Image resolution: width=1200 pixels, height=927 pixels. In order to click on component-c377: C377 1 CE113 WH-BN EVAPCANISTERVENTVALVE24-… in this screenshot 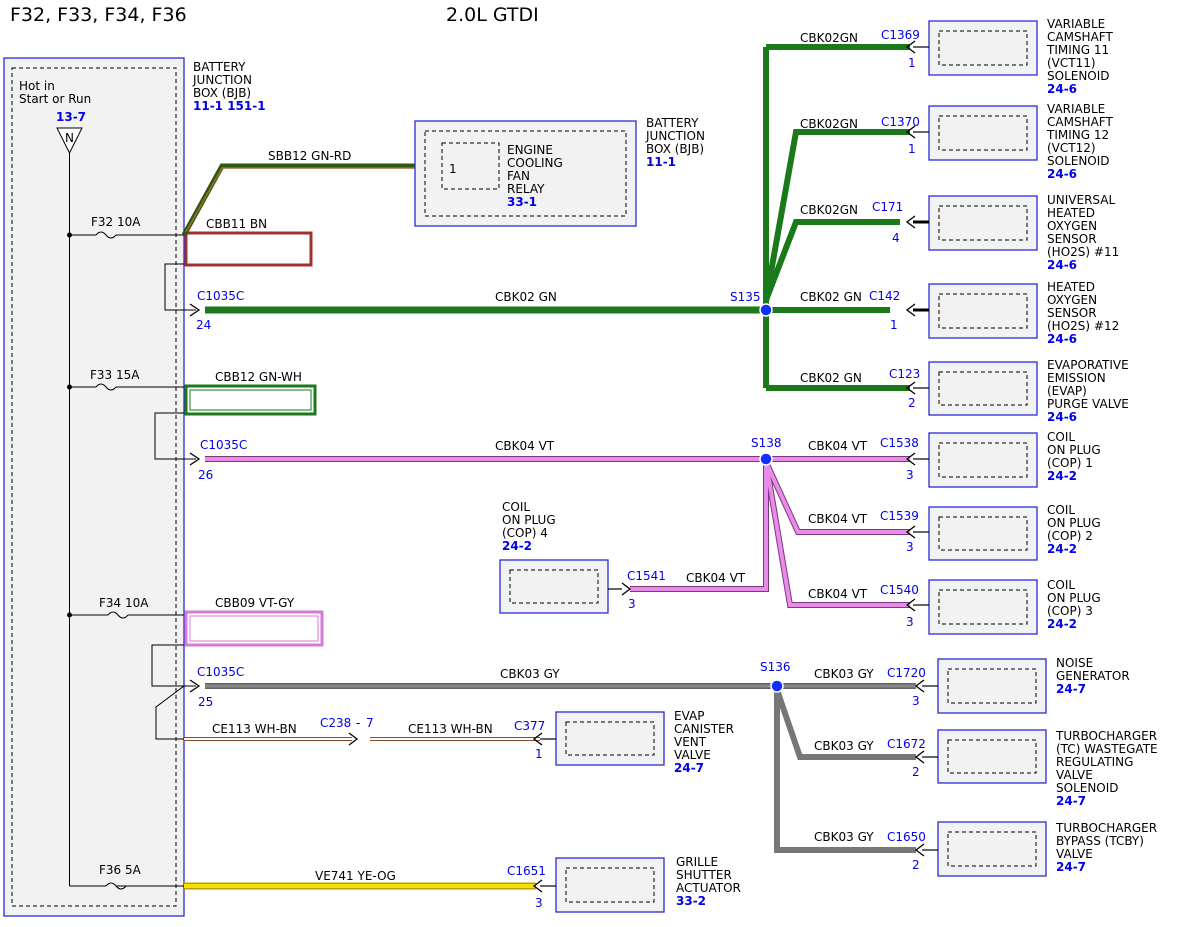, I will do `click(571, 742)`.